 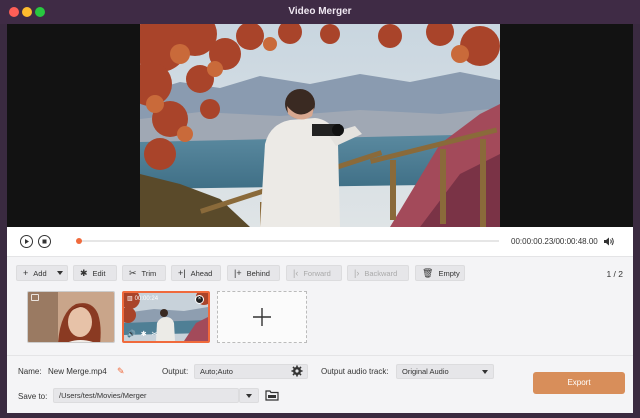 What do you see at coordinates (99, 273) in the screenshot?
I see `edit-label: Edit` at bounding box center [99, 273].